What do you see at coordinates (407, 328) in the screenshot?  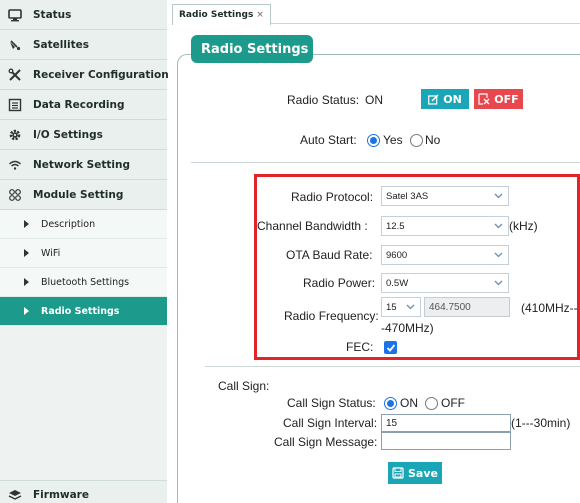 I see `radio-frequency-range-end: -470MHz)` at bounding box center [407, 328].